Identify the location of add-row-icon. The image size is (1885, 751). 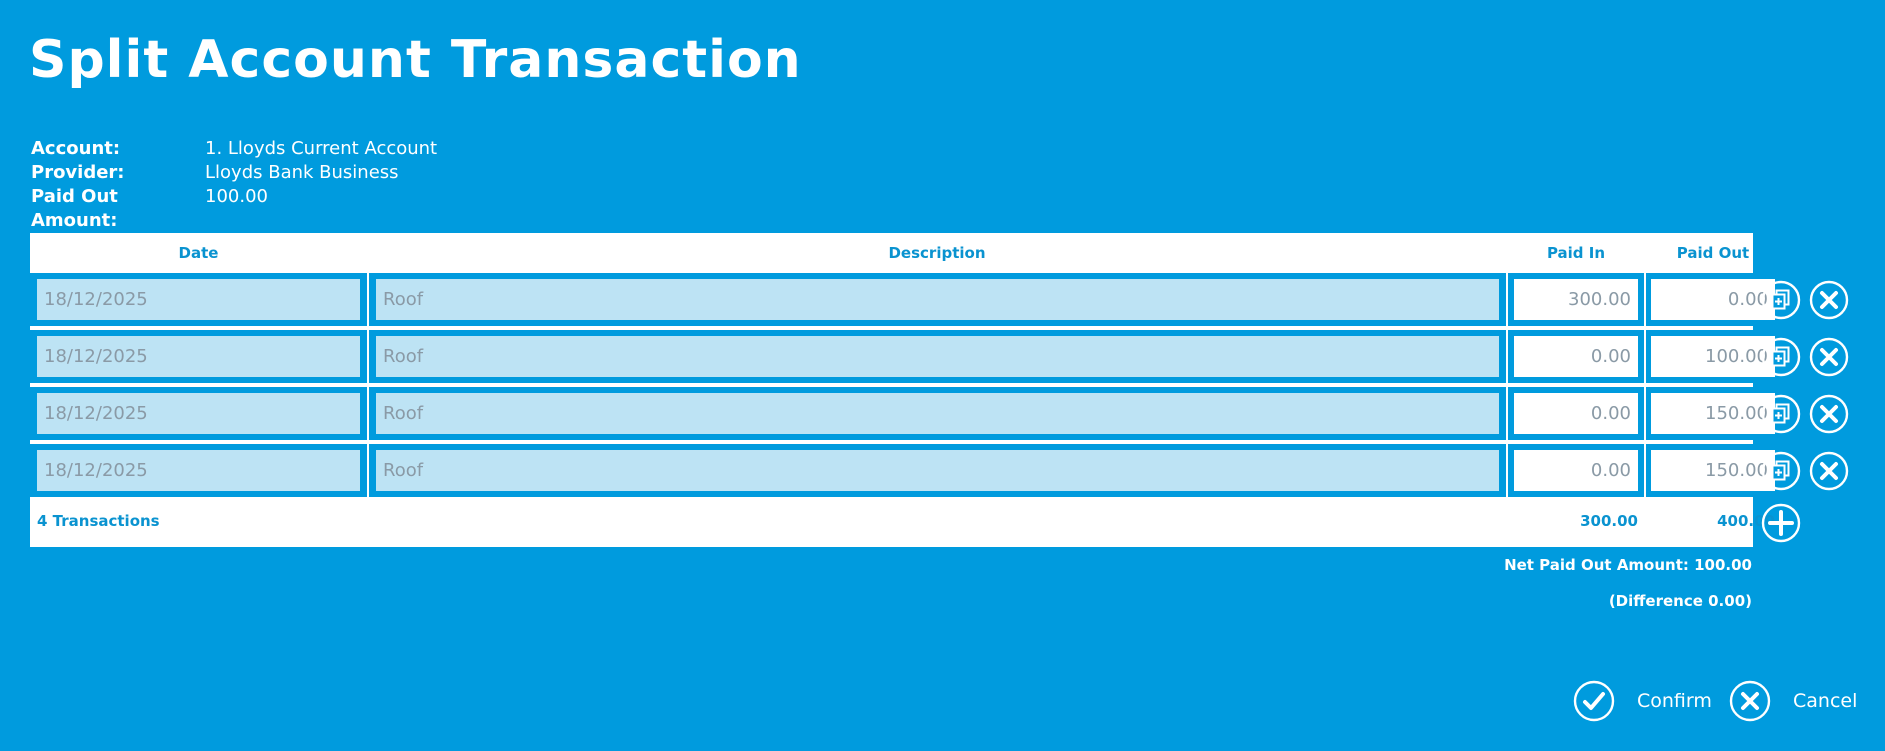
(1781, 523).